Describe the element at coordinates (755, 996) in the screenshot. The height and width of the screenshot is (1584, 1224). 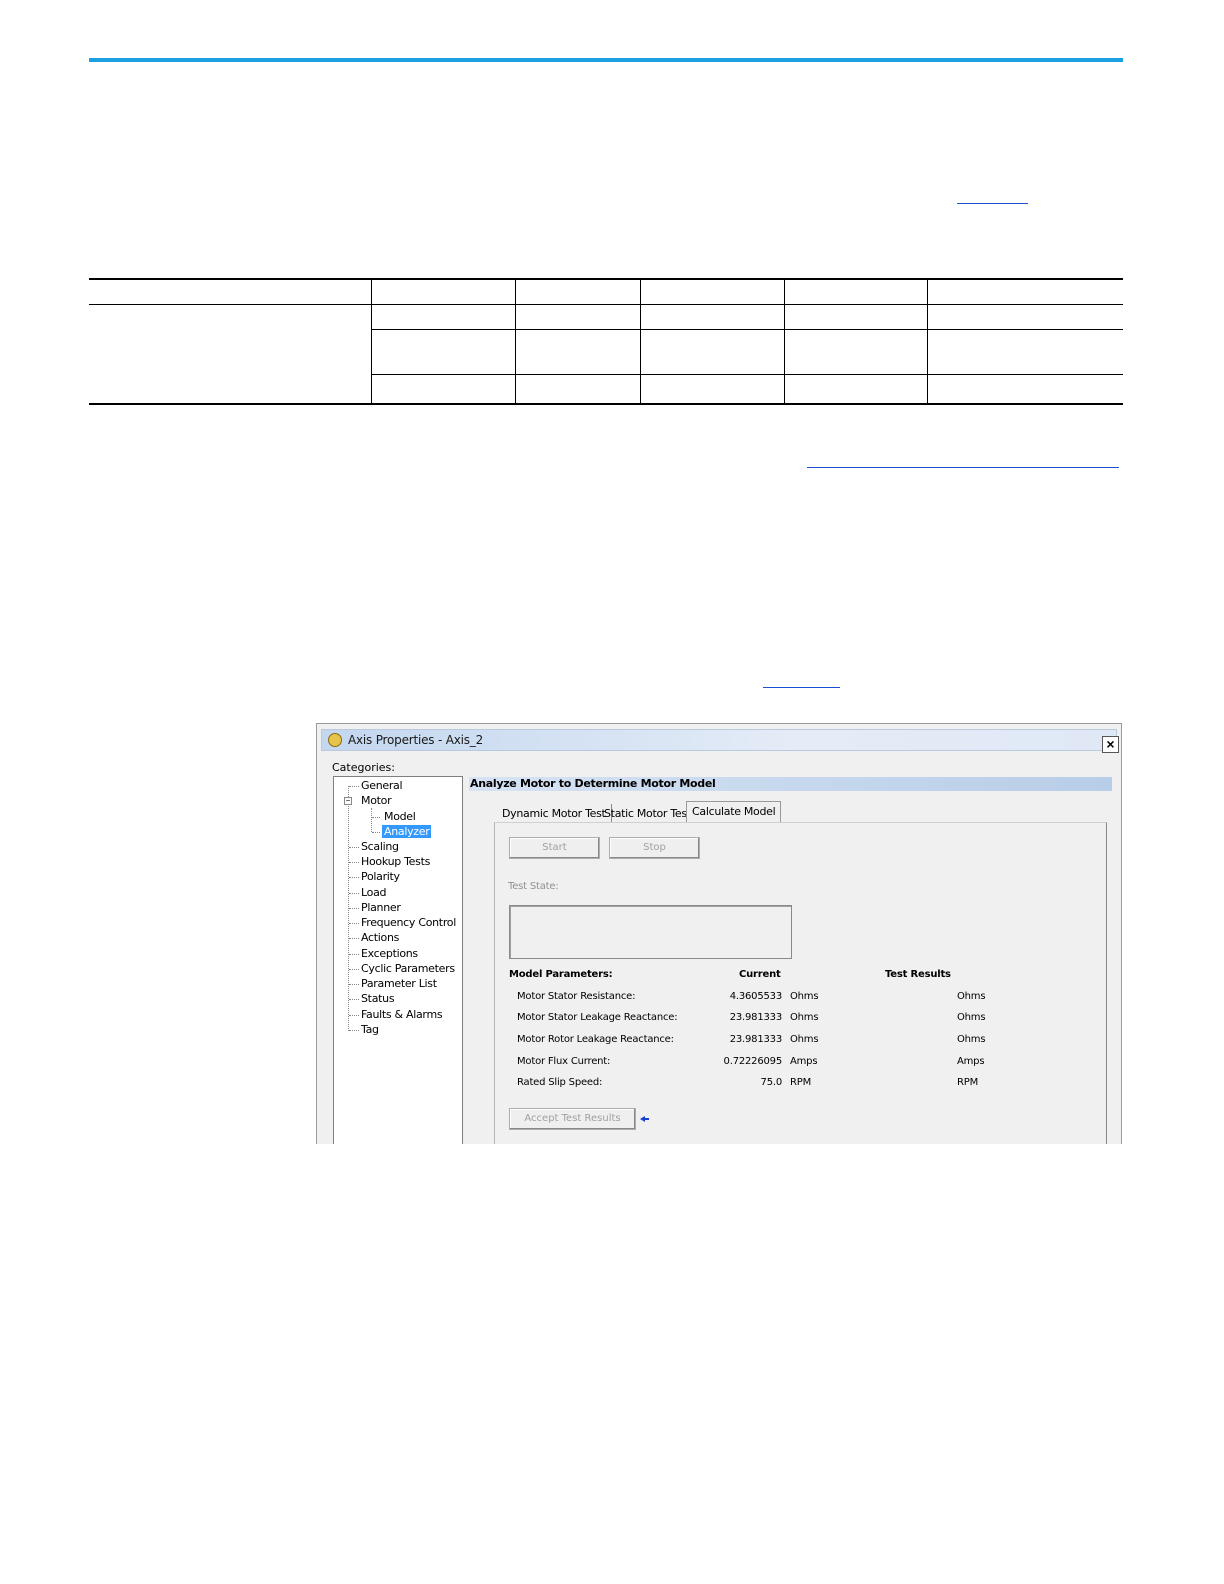
I see `param-current-value: 4.3605533` at that location.